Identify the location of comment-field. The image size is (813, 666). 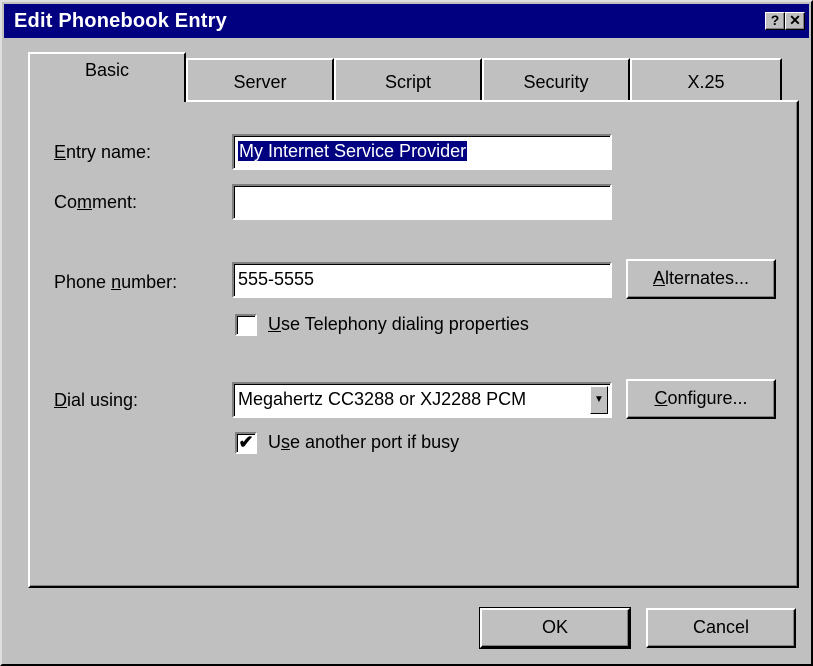
(422, 202).